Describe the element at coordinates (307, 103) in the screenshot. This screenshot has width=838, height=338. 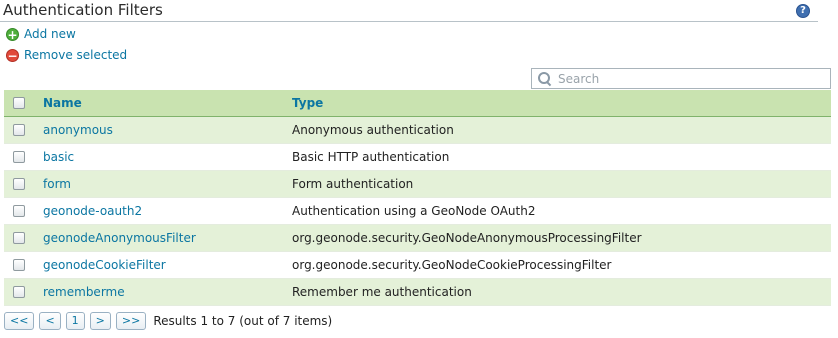
I see `column-header-type: Type` at that location.